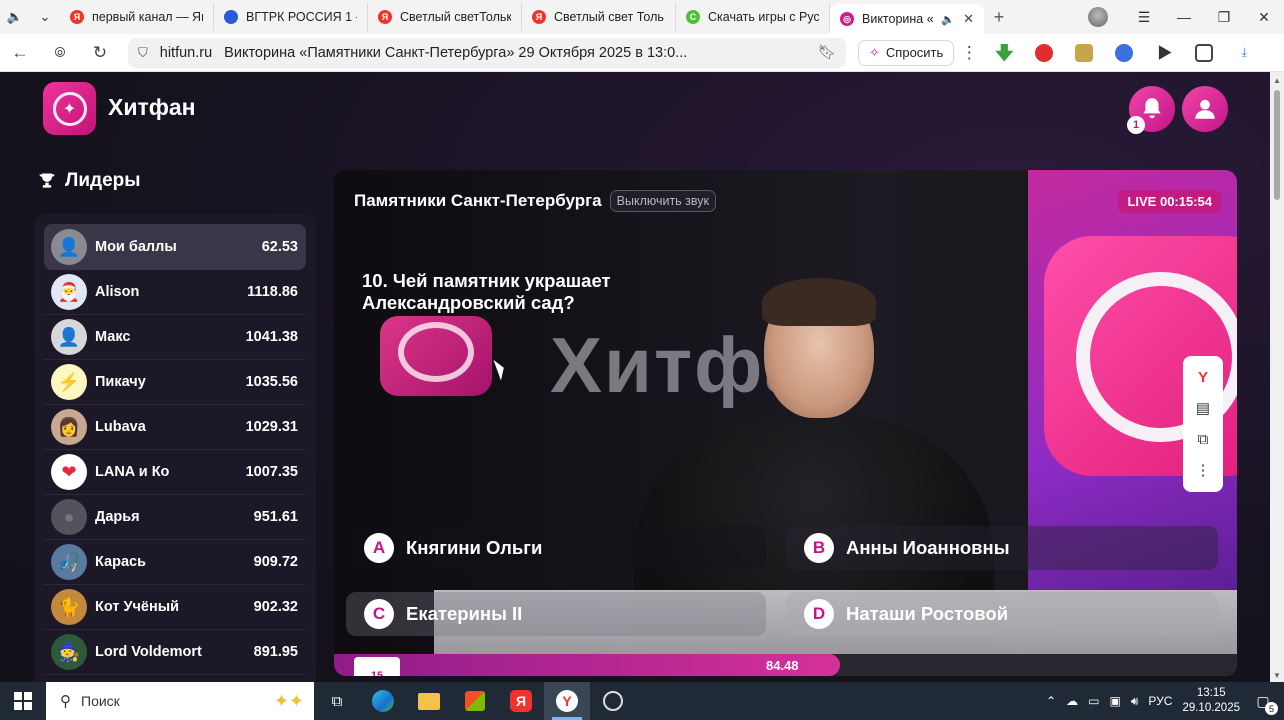  What do you see at coordinates (175, 427) in the screenshot?
I see `leaderboard-row: 👩 Lubava 1029.31` at bounding box center [175, 427].